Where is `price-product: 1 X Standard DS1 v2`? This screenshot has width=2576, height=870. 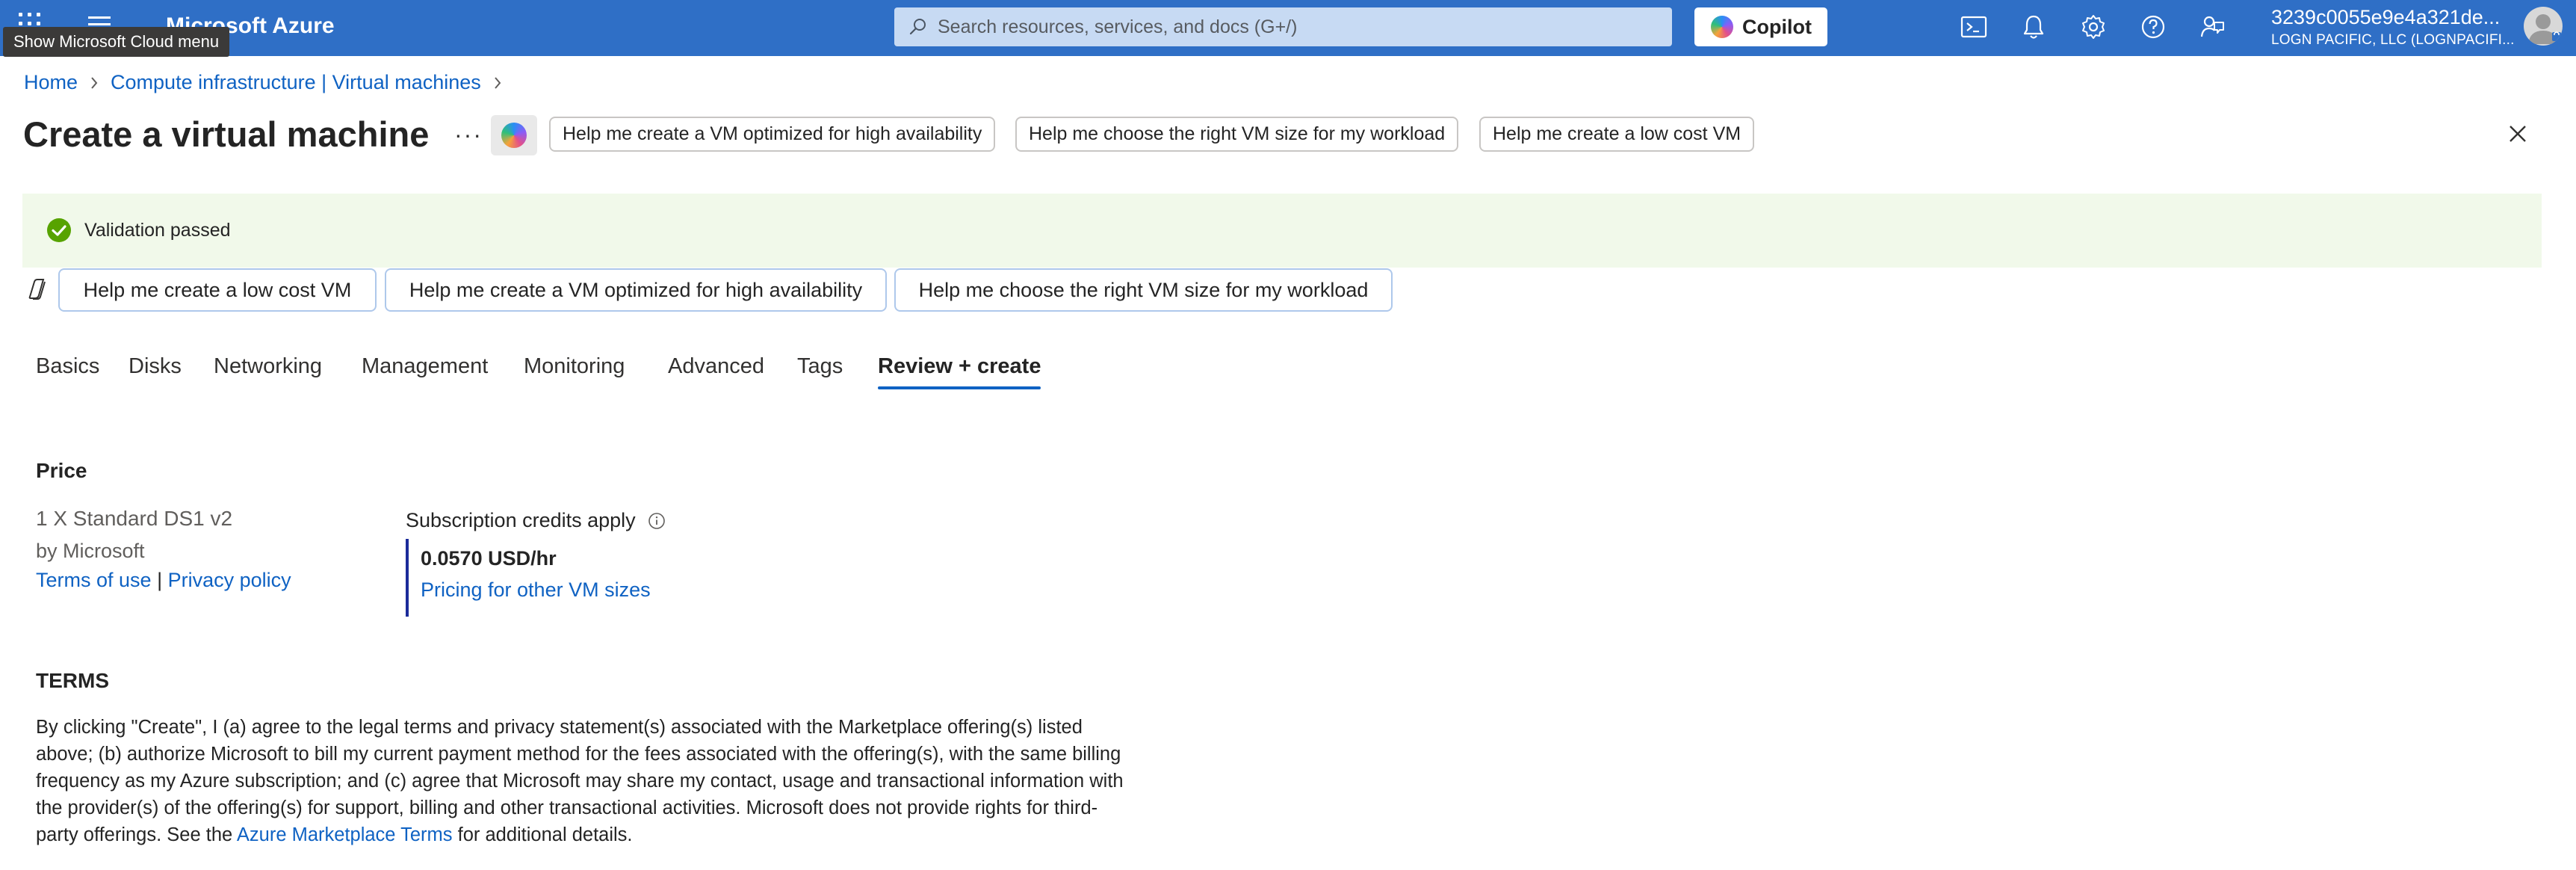 price-product: 1 X Standard DS1 v2 is located at coordinates (134, 518).